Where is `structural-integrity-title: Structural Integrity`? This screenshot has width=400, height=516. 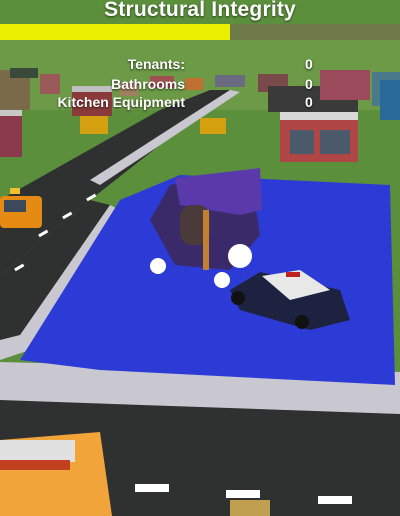
structural-integrity-title: Structural Integrity is located at coordinates (200, 10).